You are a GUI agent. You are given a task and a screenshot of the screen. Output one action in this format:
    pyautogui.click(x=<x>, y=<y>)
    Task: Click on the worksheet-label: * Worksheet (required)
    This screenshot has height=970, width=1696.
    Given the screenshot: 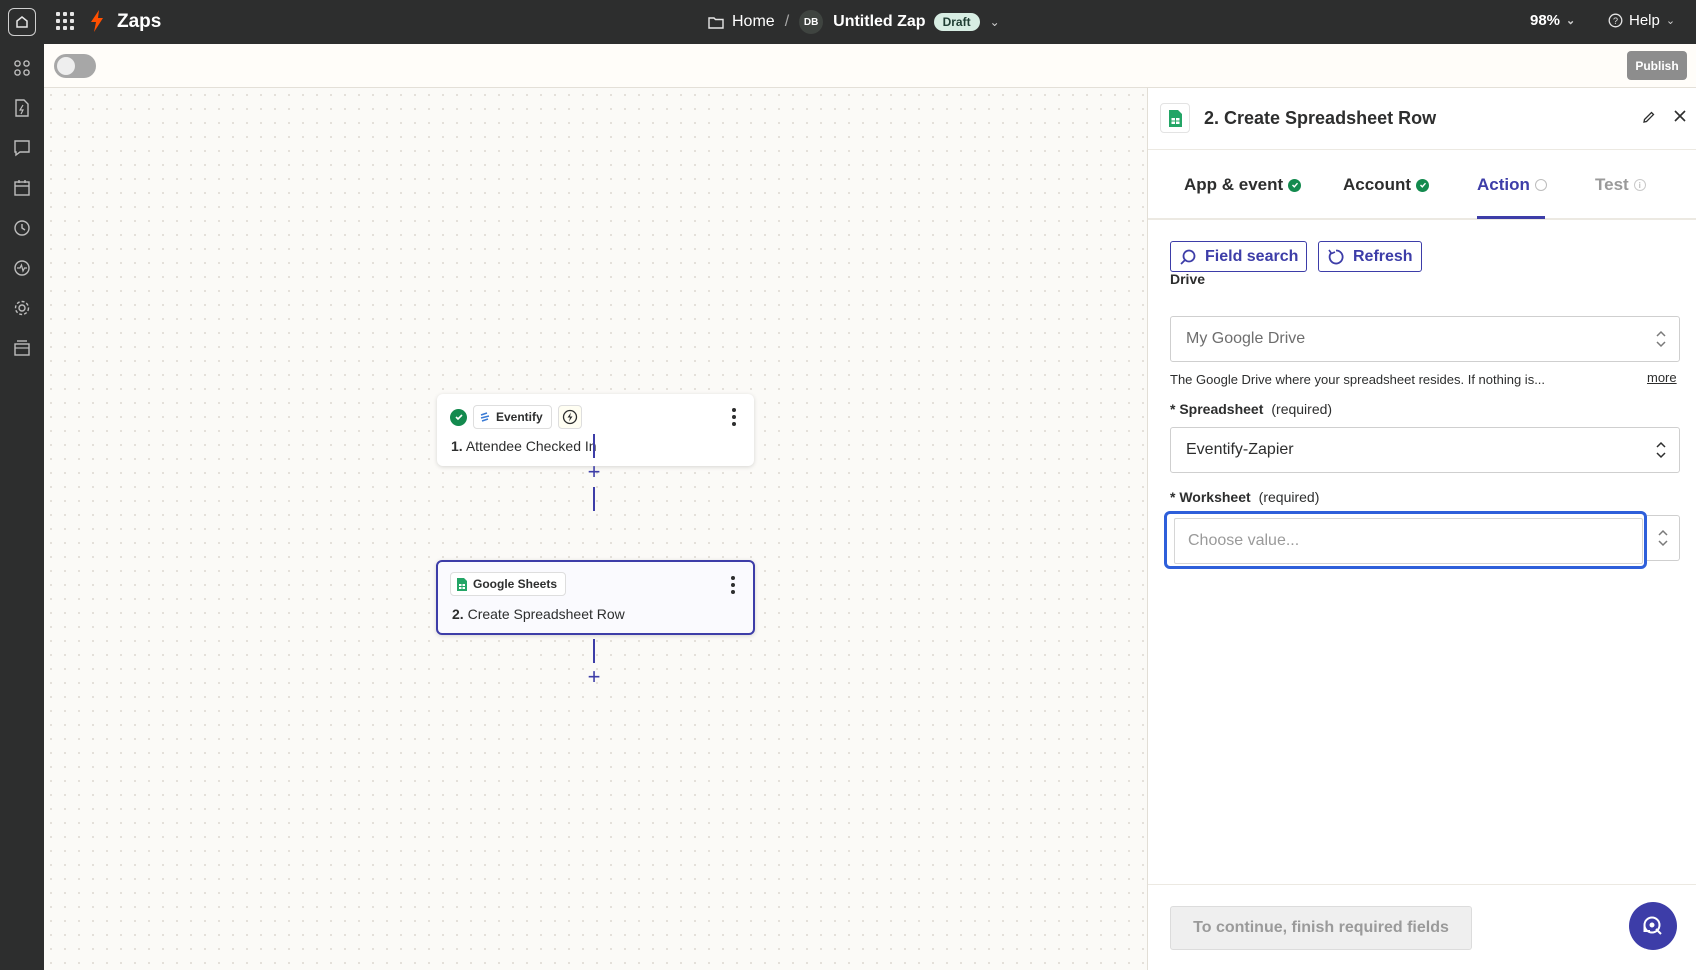 What is the action you would take?
    pyautogui.click(x=1245, y=497)
    